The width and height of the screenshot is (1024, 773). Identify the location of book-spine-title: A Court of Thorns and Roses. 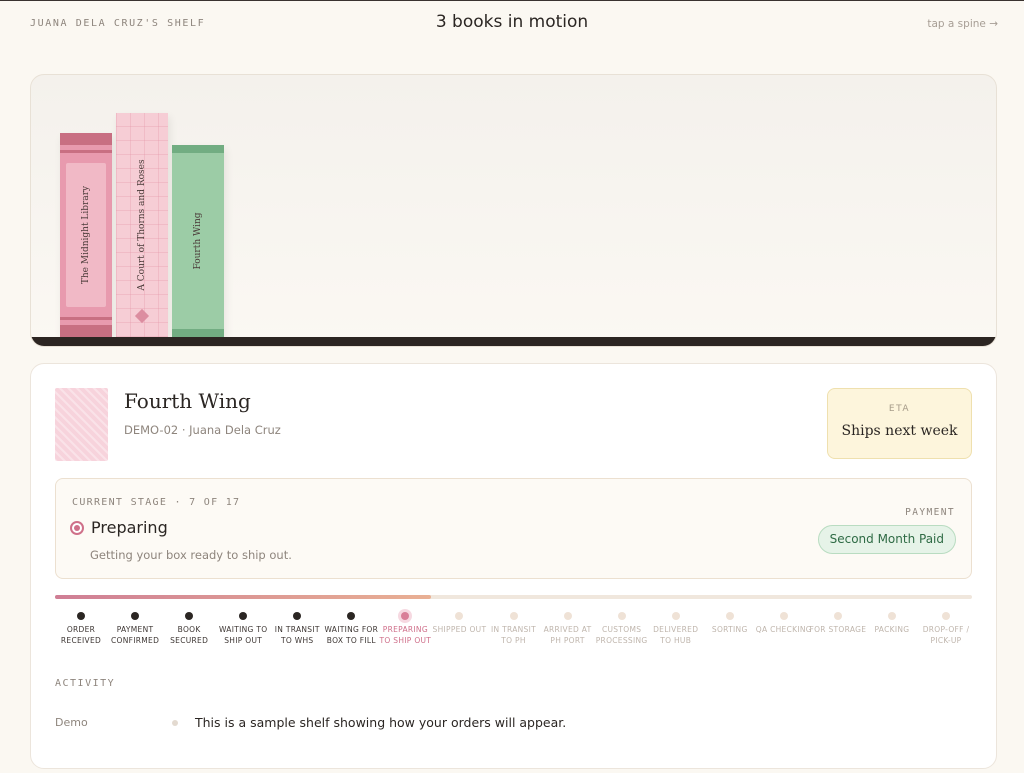
(142, 225).